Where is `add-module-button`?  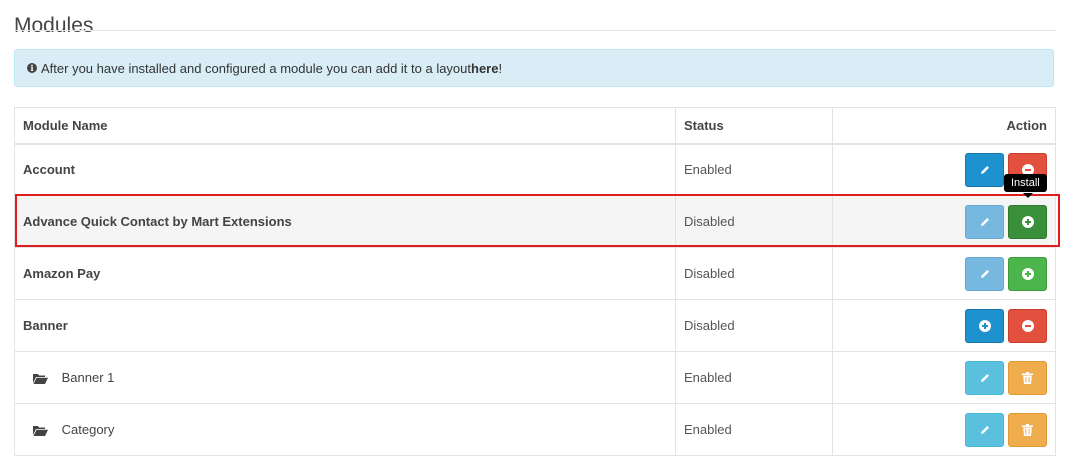
add-module-button is located at coordinates (984, 325).